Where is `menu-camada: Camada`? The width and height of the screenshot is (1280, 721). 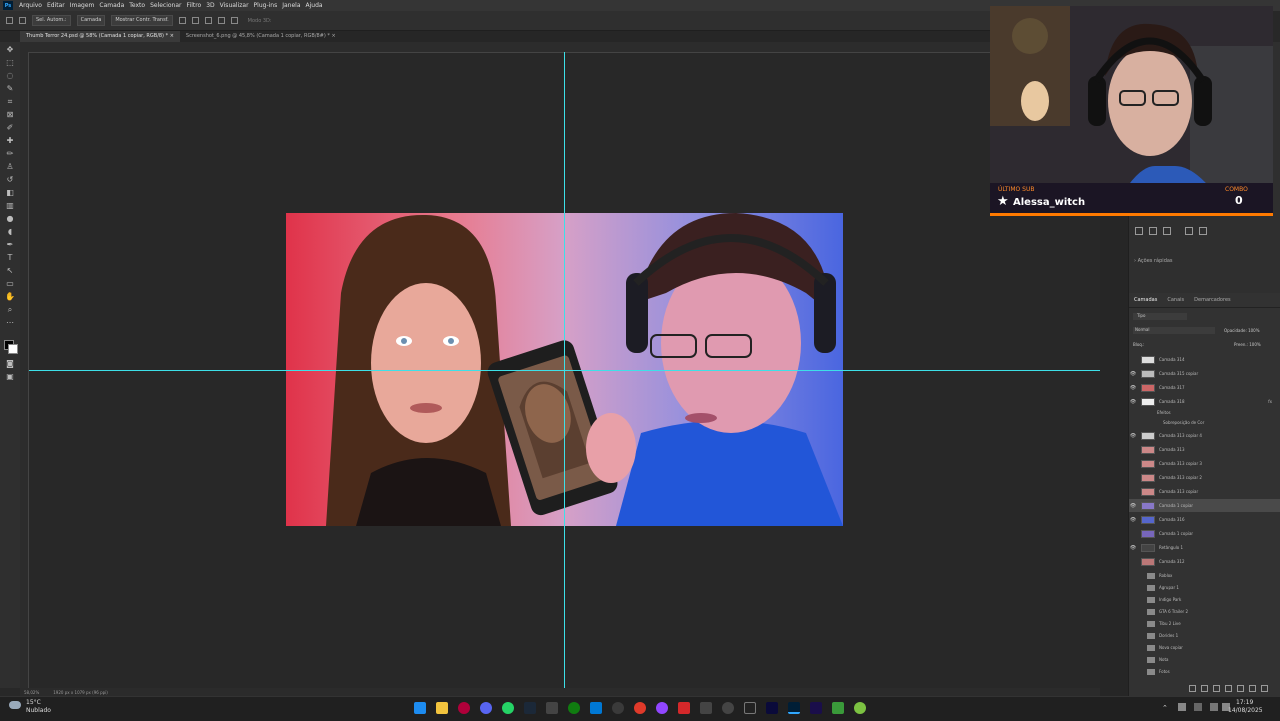 menu-camada: Camada is located at coordinates (111, 5).